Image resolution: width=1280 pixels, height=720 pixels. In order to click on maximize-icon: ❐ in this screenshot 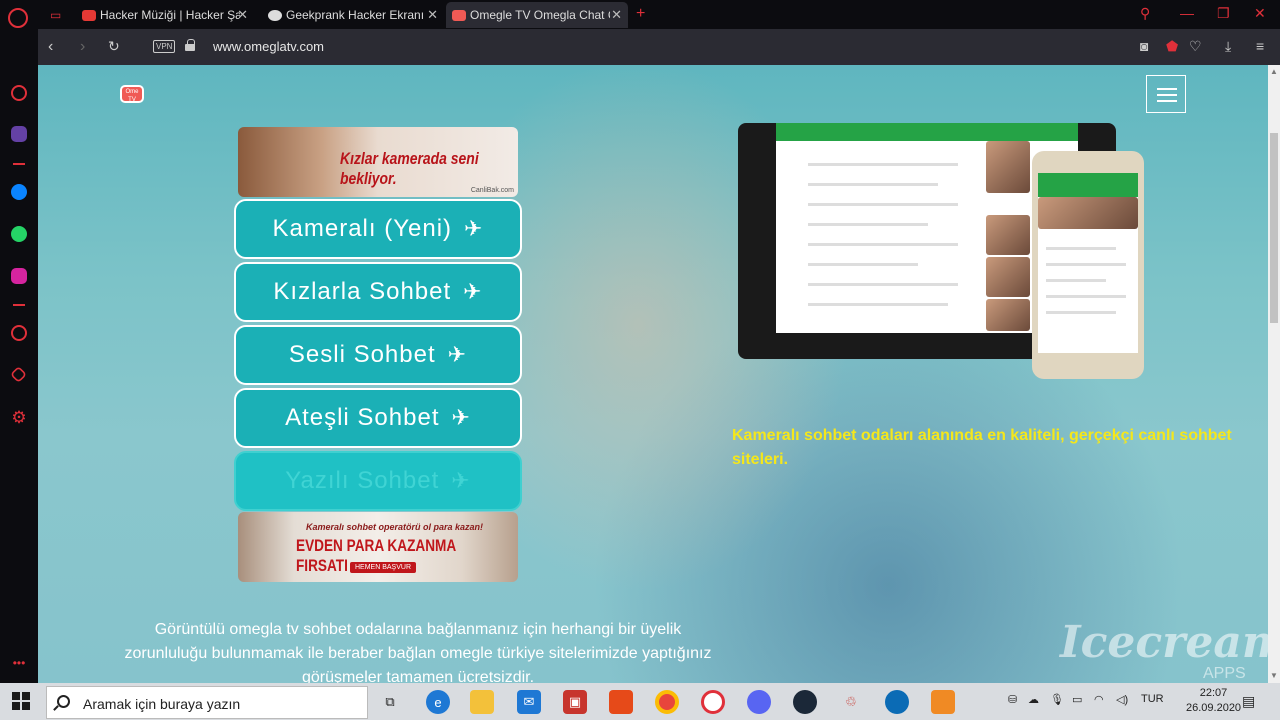, I will do `click(1223, 13)`.